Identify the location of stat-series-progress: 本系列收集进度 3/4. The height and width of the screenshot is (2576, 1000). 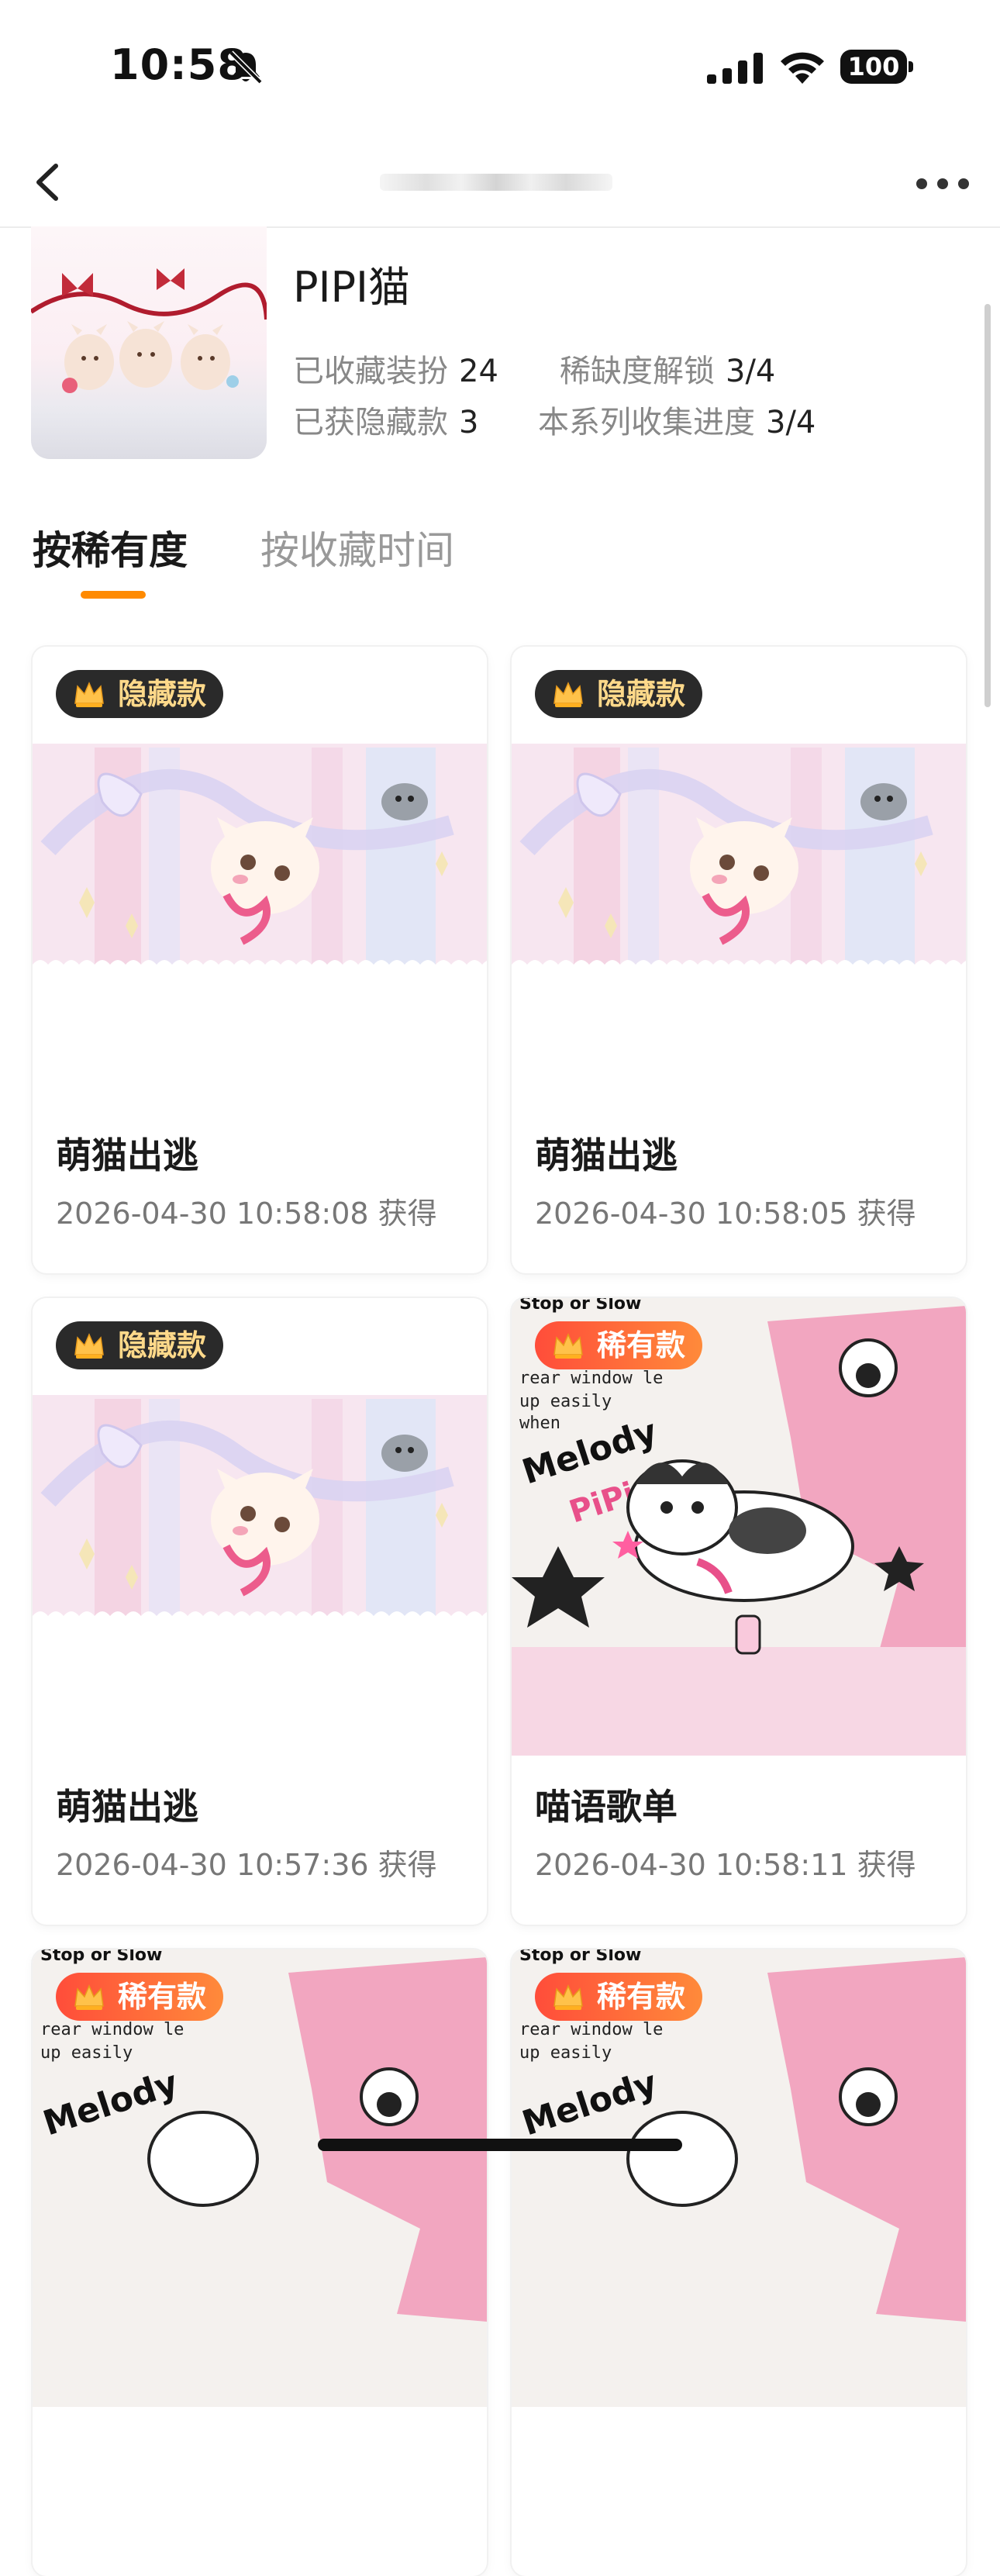
(677, 422).